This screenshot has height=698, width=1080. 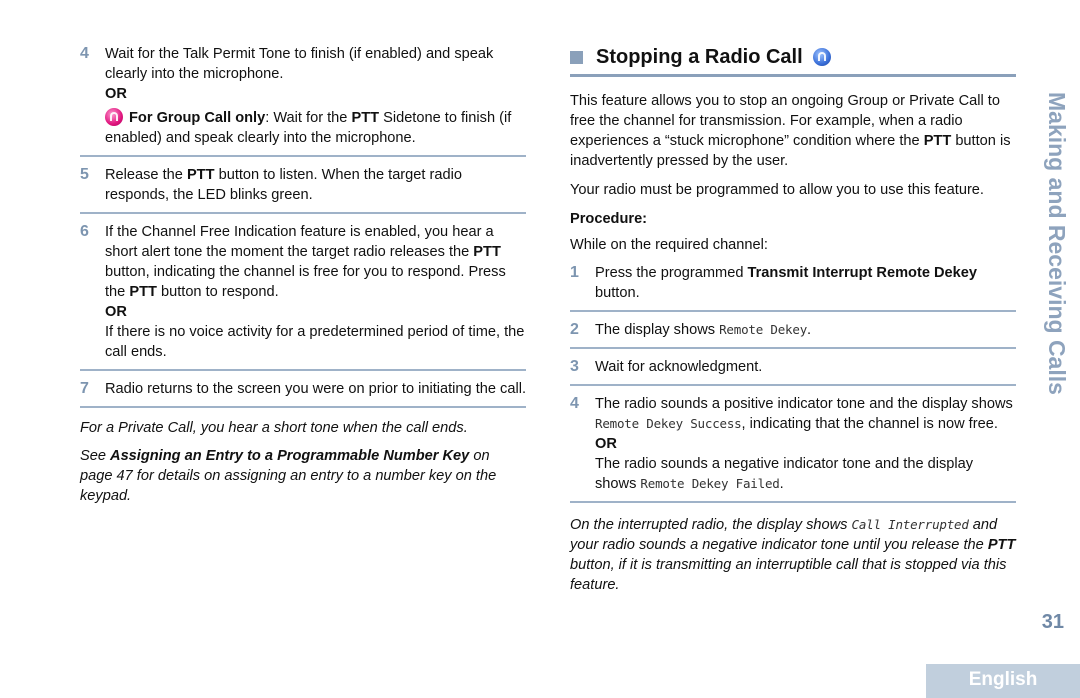 What do you see at coordinates (699, 57) in the screenshot?
I see `heading-title: Stopping a Radio Call` at bounding box center [699, 57].